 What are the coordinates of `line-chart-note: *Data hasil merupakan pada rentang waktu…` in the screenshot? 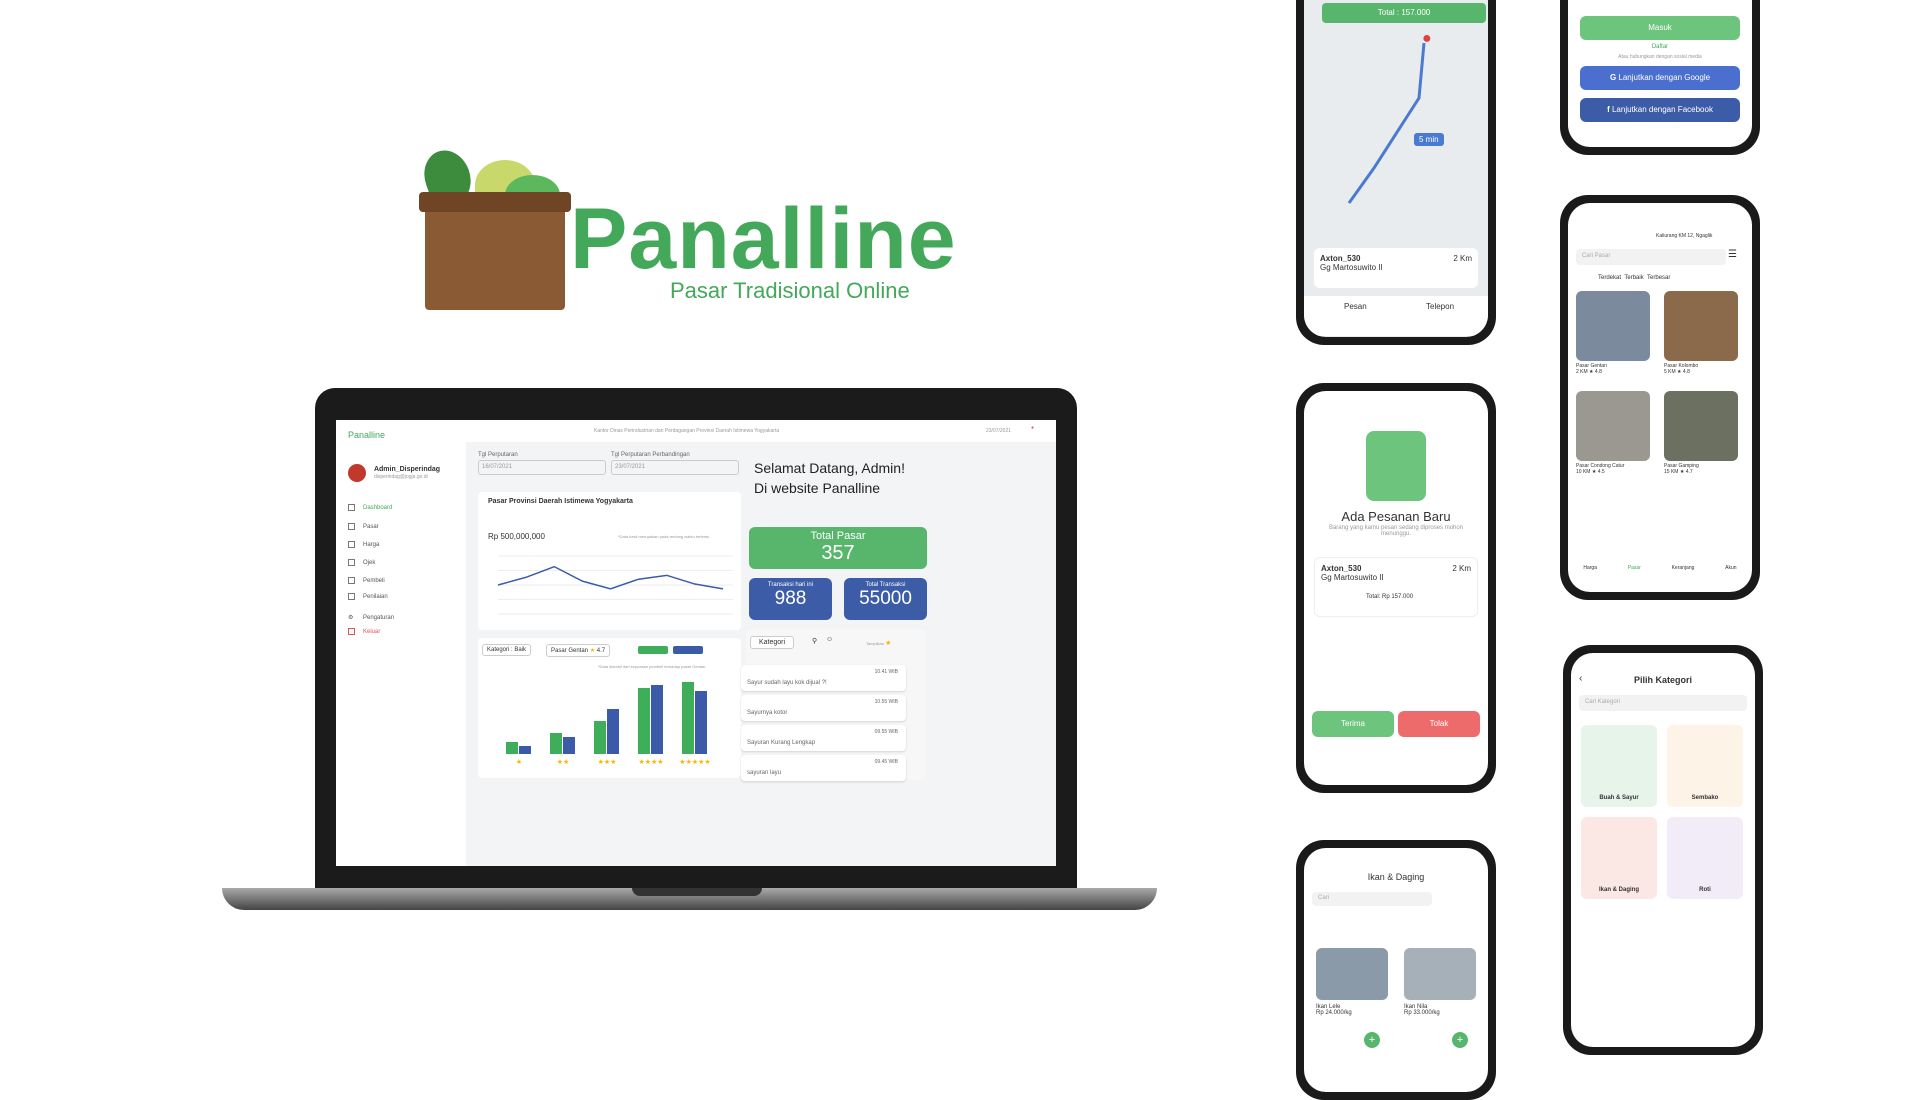 It's located at (664, 536).